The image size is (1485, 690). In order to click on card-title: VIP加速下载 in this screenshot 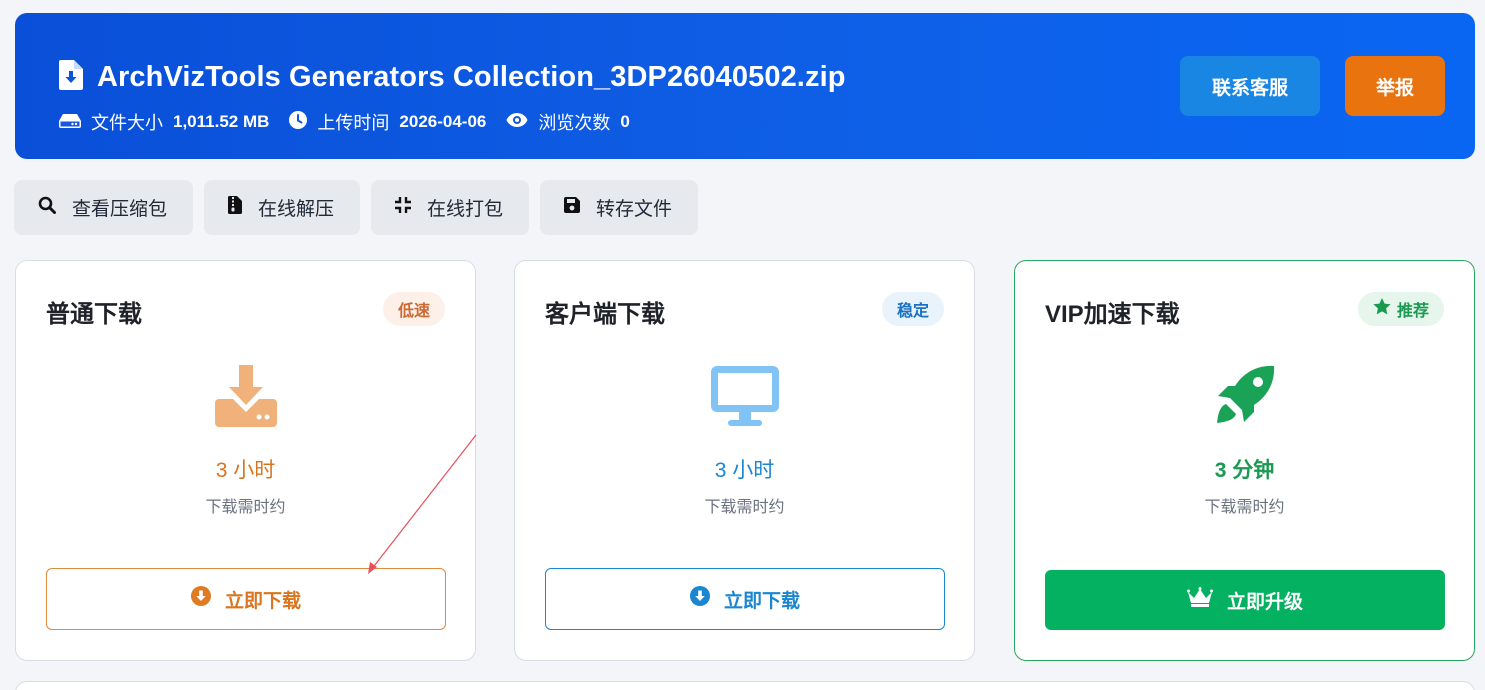, I will do `click(1112, 314)`.